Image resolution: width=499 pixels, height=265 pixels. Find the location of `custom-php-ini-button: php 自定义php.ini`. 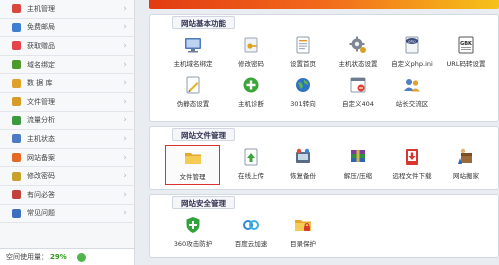

custom-php-ini-button: php 自定义php.ini is located at coordinates (412, 52).